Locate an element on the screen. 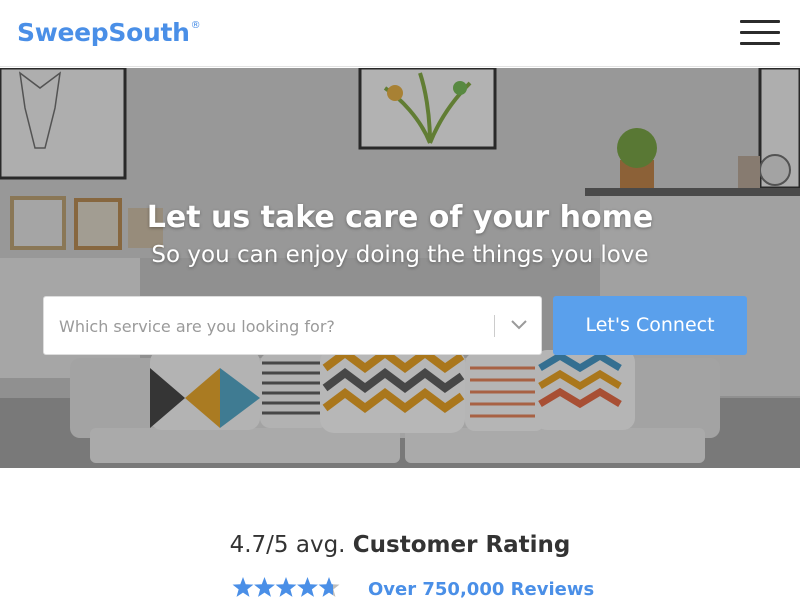 This screenshot has height=600, width=800. chevron-down-icon is located at coordinates (519, 325).